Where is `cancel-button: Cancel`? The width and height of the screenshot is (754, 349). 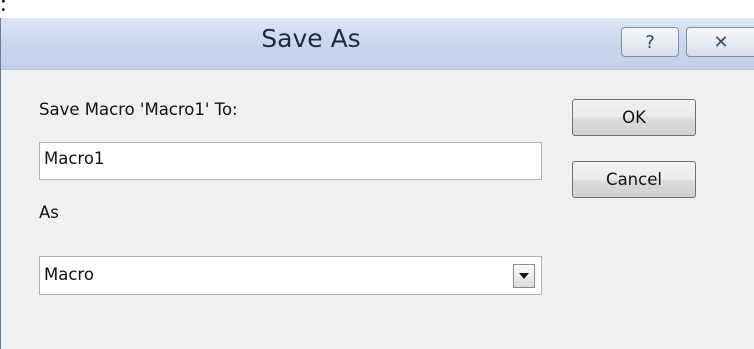
cancel-button: Cancel is located at coordinates (634, 179).